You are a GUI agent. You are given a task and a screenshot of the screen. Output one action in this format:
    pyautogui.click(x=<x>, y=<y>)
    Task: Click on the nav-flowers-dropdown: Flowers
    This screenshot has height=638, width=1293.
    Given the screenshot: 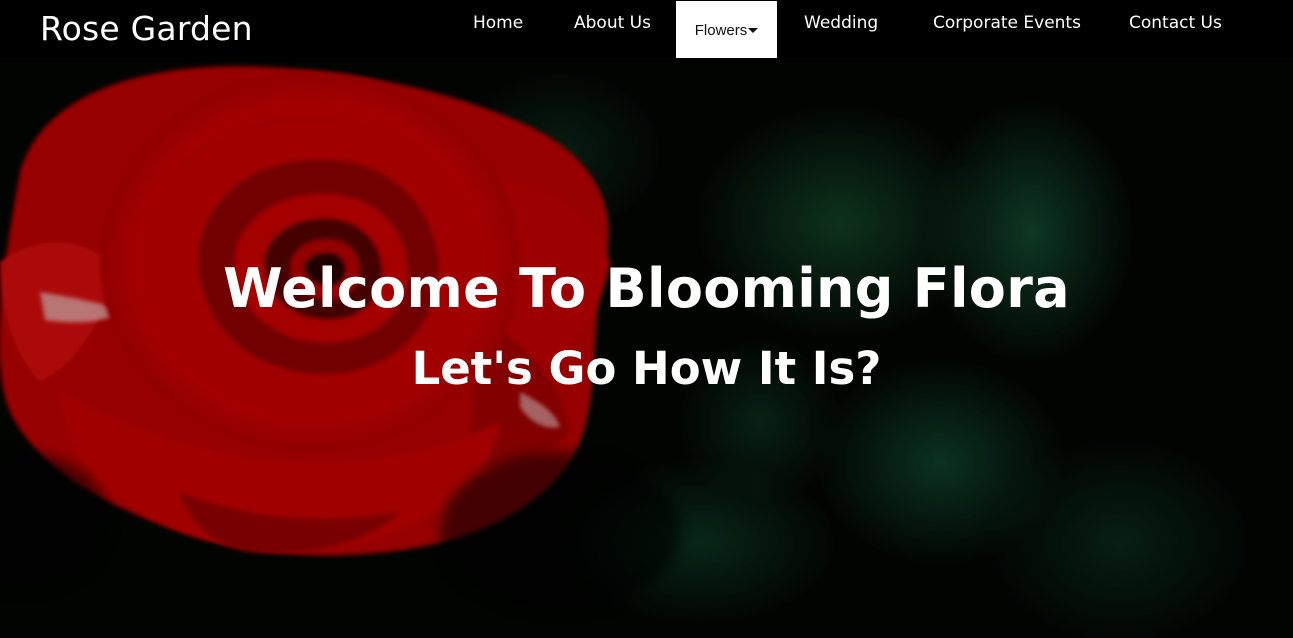 What is the action you would take?
    pyautogui.click(x=726, y=29)
    